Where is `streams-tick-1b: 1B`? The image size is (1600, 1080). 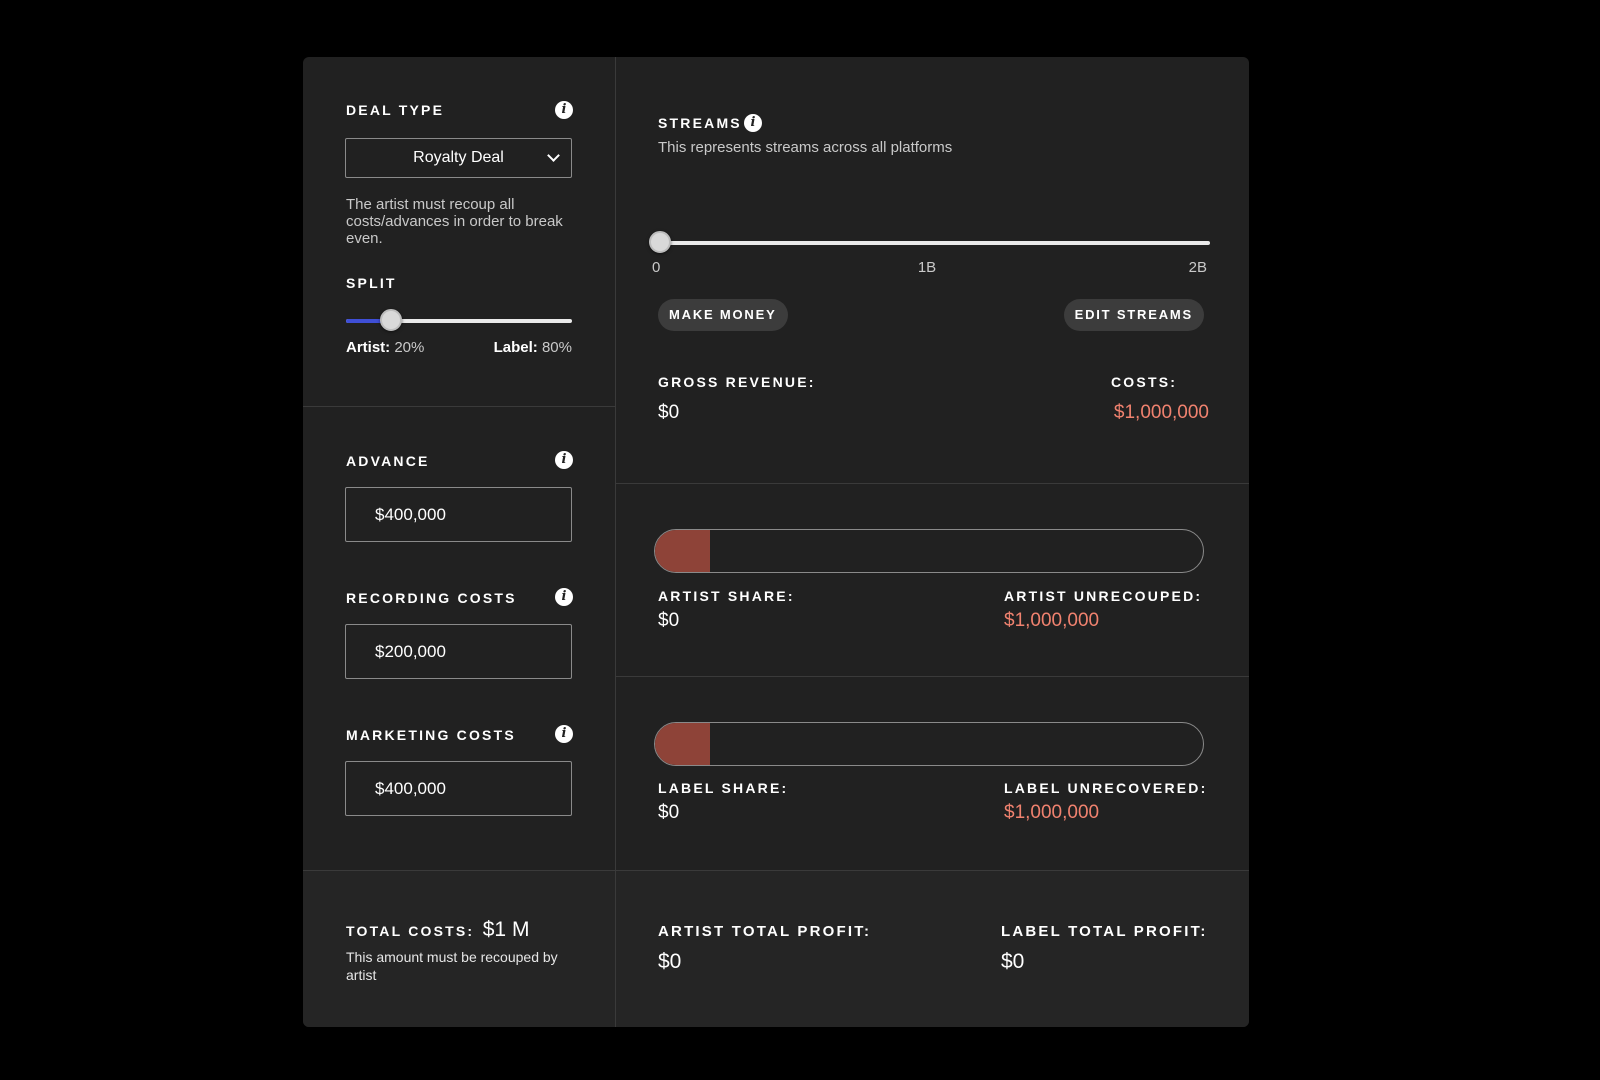 streams-tick-1b: 1B is located at coordinates (927, 267).